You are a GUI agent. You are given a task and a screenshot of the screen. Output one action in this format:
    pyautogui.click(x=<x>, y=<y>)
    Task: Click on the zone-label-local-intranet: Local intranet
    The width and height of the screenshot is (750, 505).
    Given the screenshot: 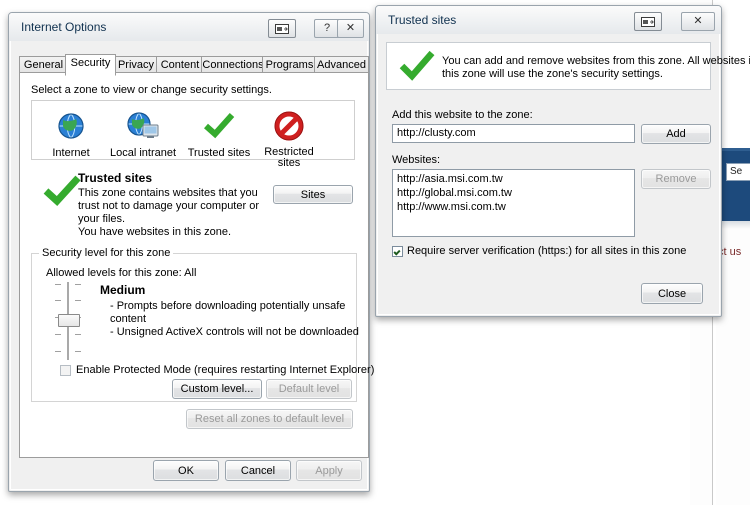 What is the action you would take?
    pyautogui.click(x=143, y=153)
    